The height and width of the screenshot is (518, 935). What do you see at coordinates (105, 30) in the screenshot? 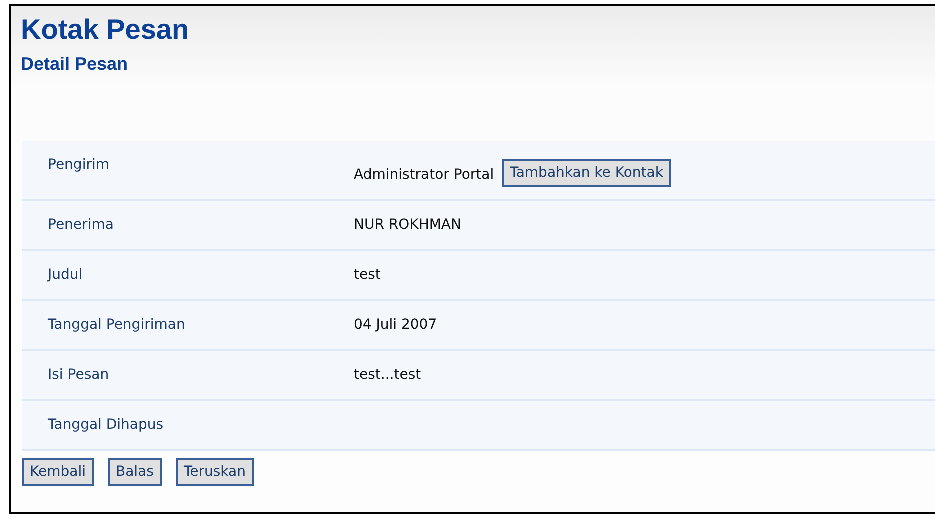
I see `page-title: Kotak Pesan` at bounding box center [105, 30].